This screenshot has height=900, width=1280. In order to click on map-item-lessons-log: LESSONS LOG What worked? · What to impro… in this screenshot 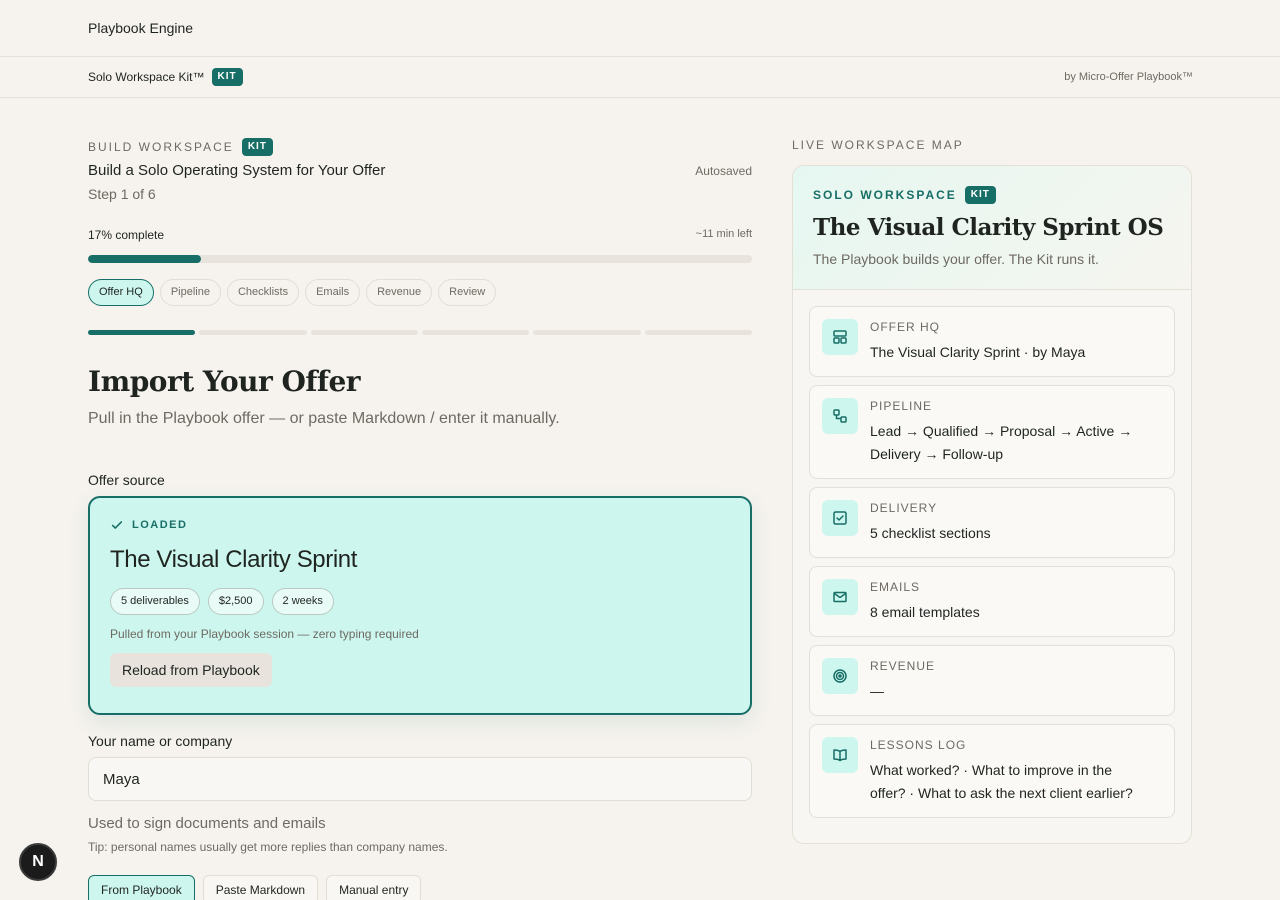, I will do `click(992, 771)`.